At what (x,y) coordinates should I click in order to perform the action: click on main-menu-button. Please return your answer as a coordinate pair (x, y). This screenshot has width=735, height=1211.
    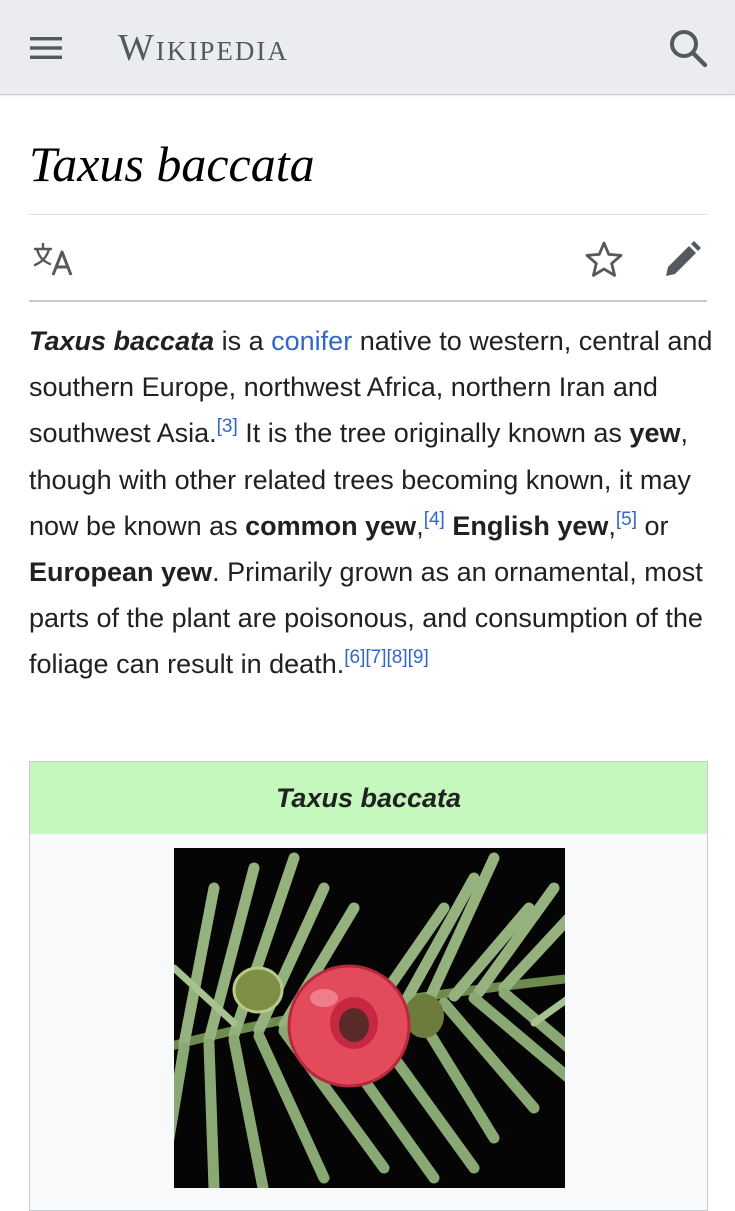
    Looking at the image, I should click on (46, 48).